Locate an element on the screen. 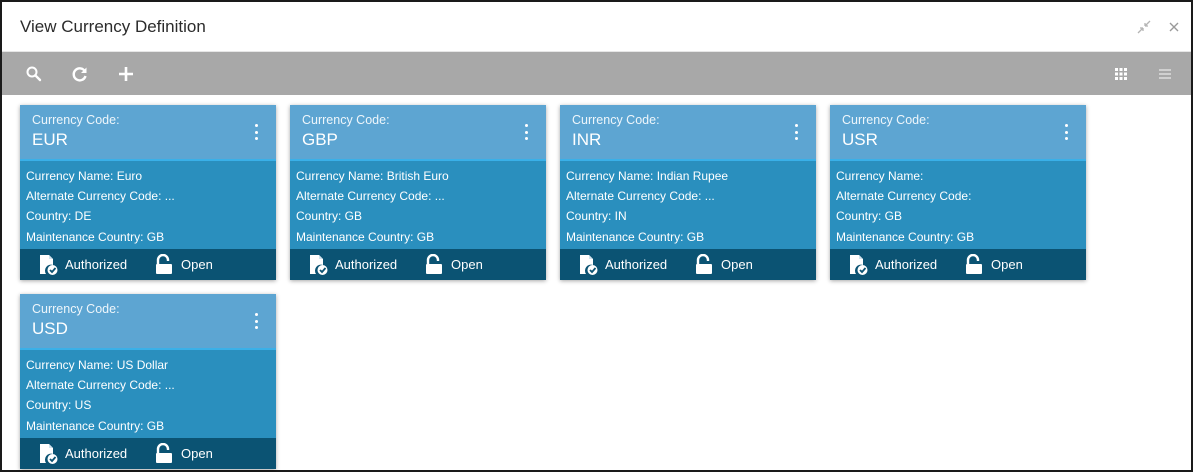 This screenshot has width=1193, height=472. currency-name: Currency Name: US Dollar is located at coordinates (97, 365).